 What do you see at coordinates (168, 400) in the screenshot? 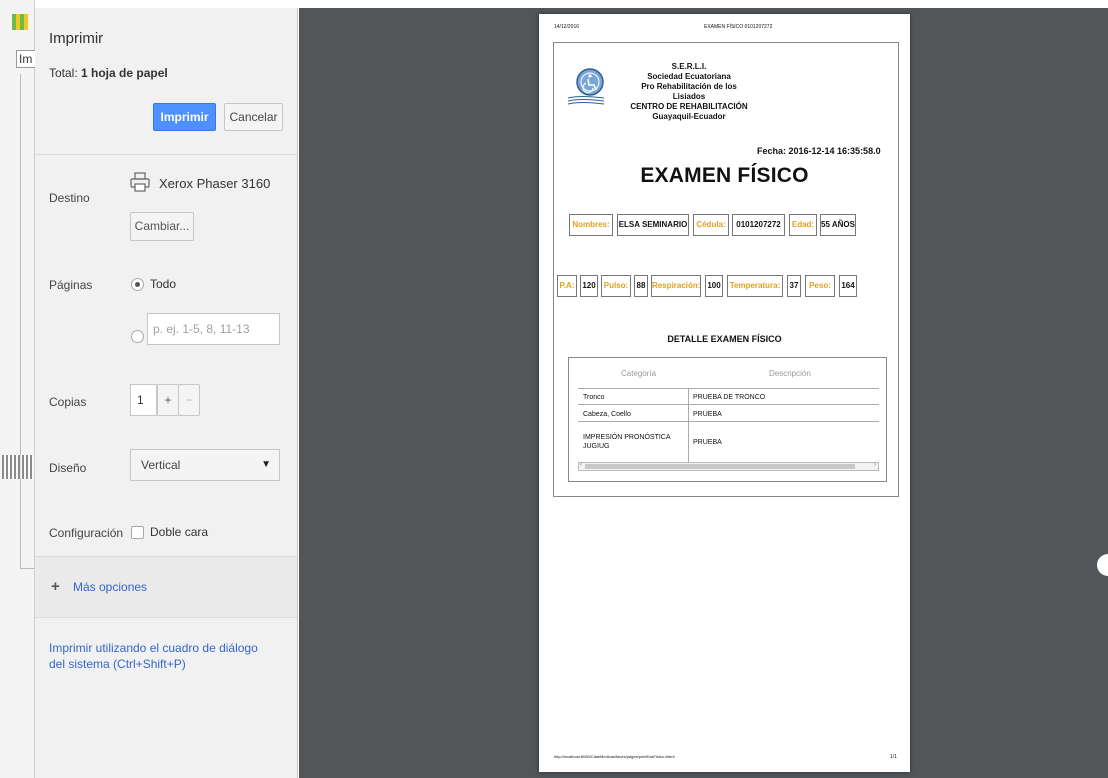
I see `copies-increment-button: +` at bounding box center [168, 400].